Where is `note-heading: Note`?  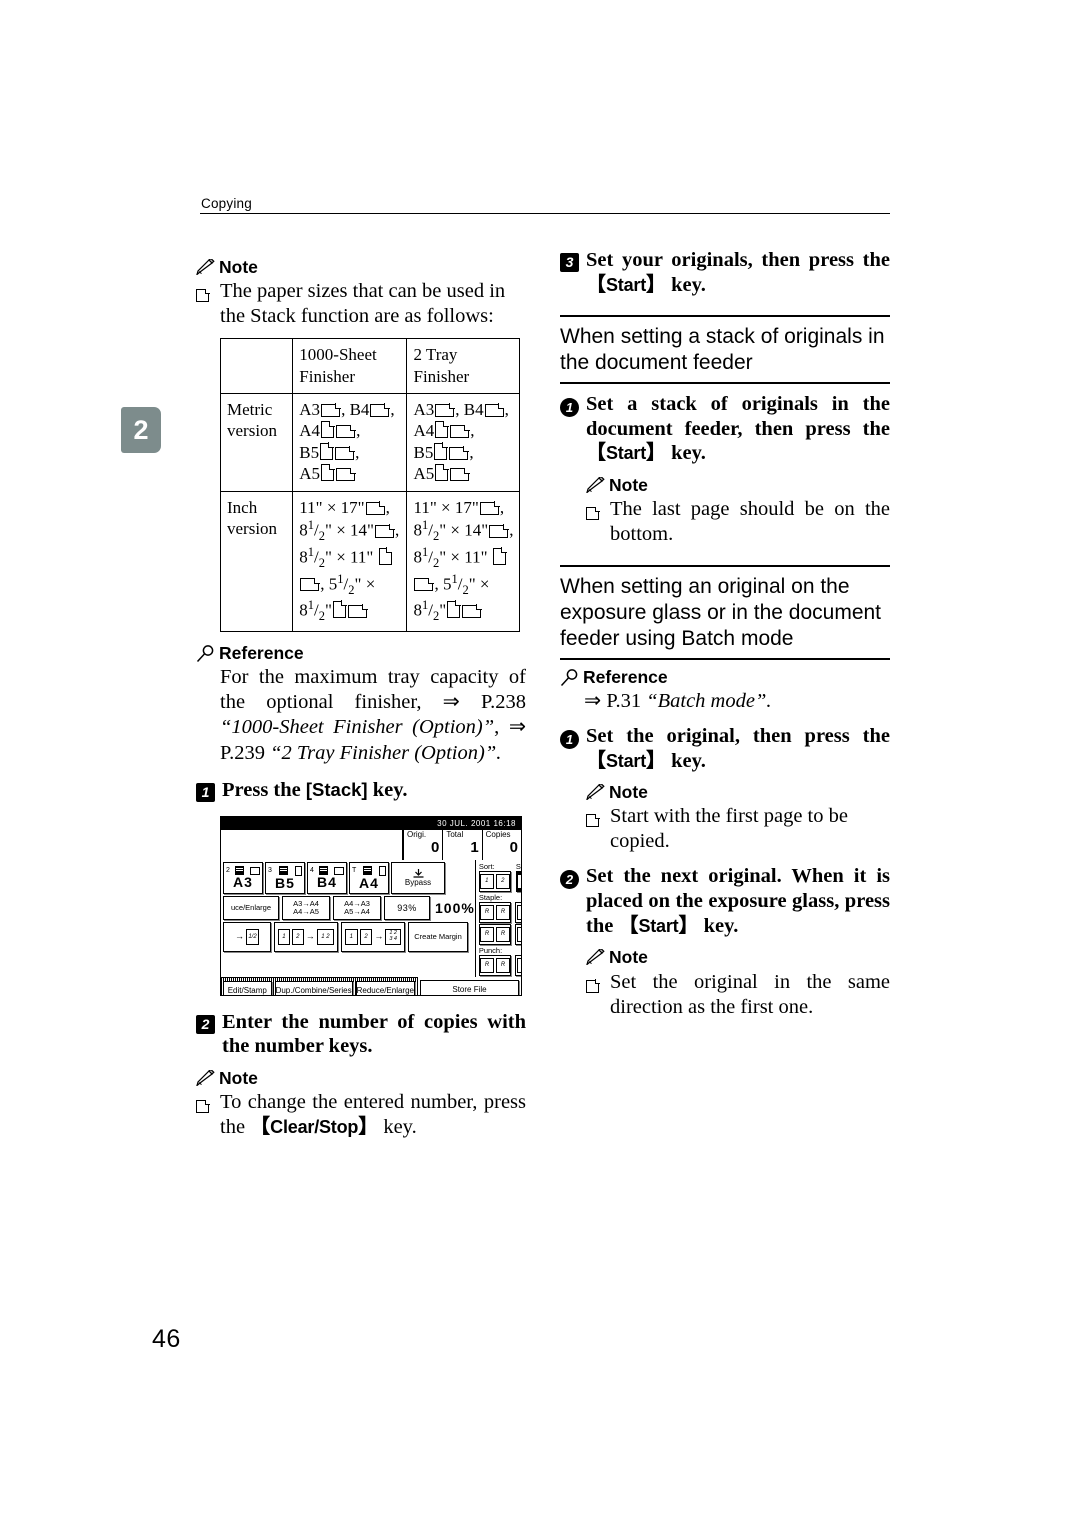
note-heading: Note is located at coordinates (361, 267).